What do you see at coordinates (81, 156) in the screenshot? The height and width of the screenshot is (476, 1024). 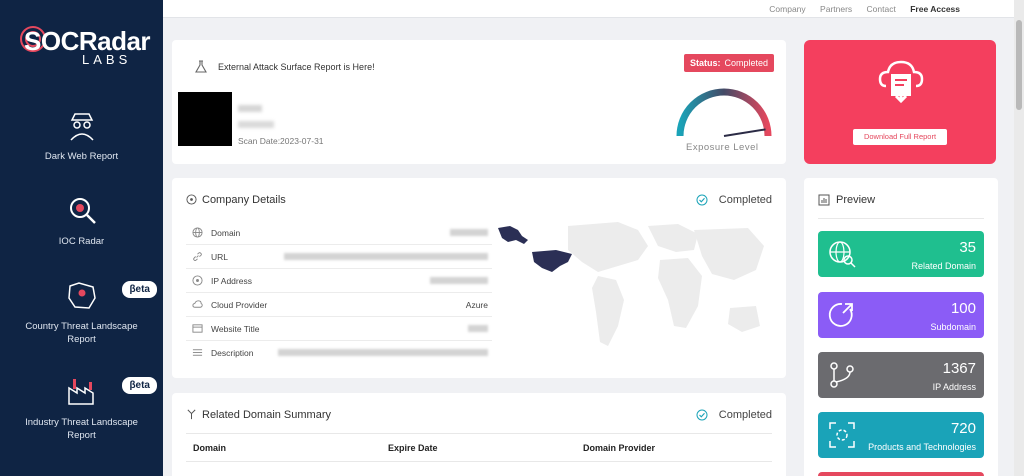 I see `nav-label: Dark Web Report` at bounding box center [81, 156].